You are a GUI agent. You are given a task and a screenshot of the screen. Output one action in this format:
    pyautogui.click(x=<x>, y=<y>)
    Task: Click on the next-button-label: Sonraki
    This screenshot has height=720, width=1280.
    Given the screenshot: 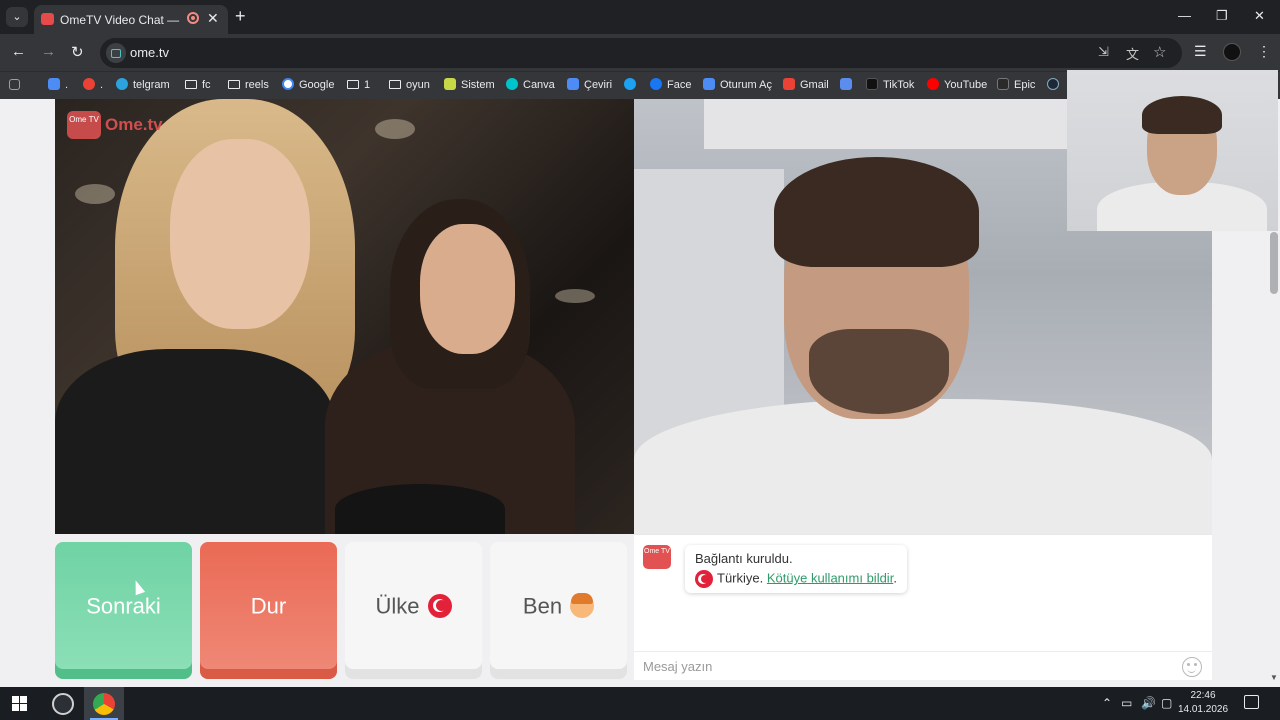 What is the action you would take?
    pyautogui.click(x=123, y=606)
    